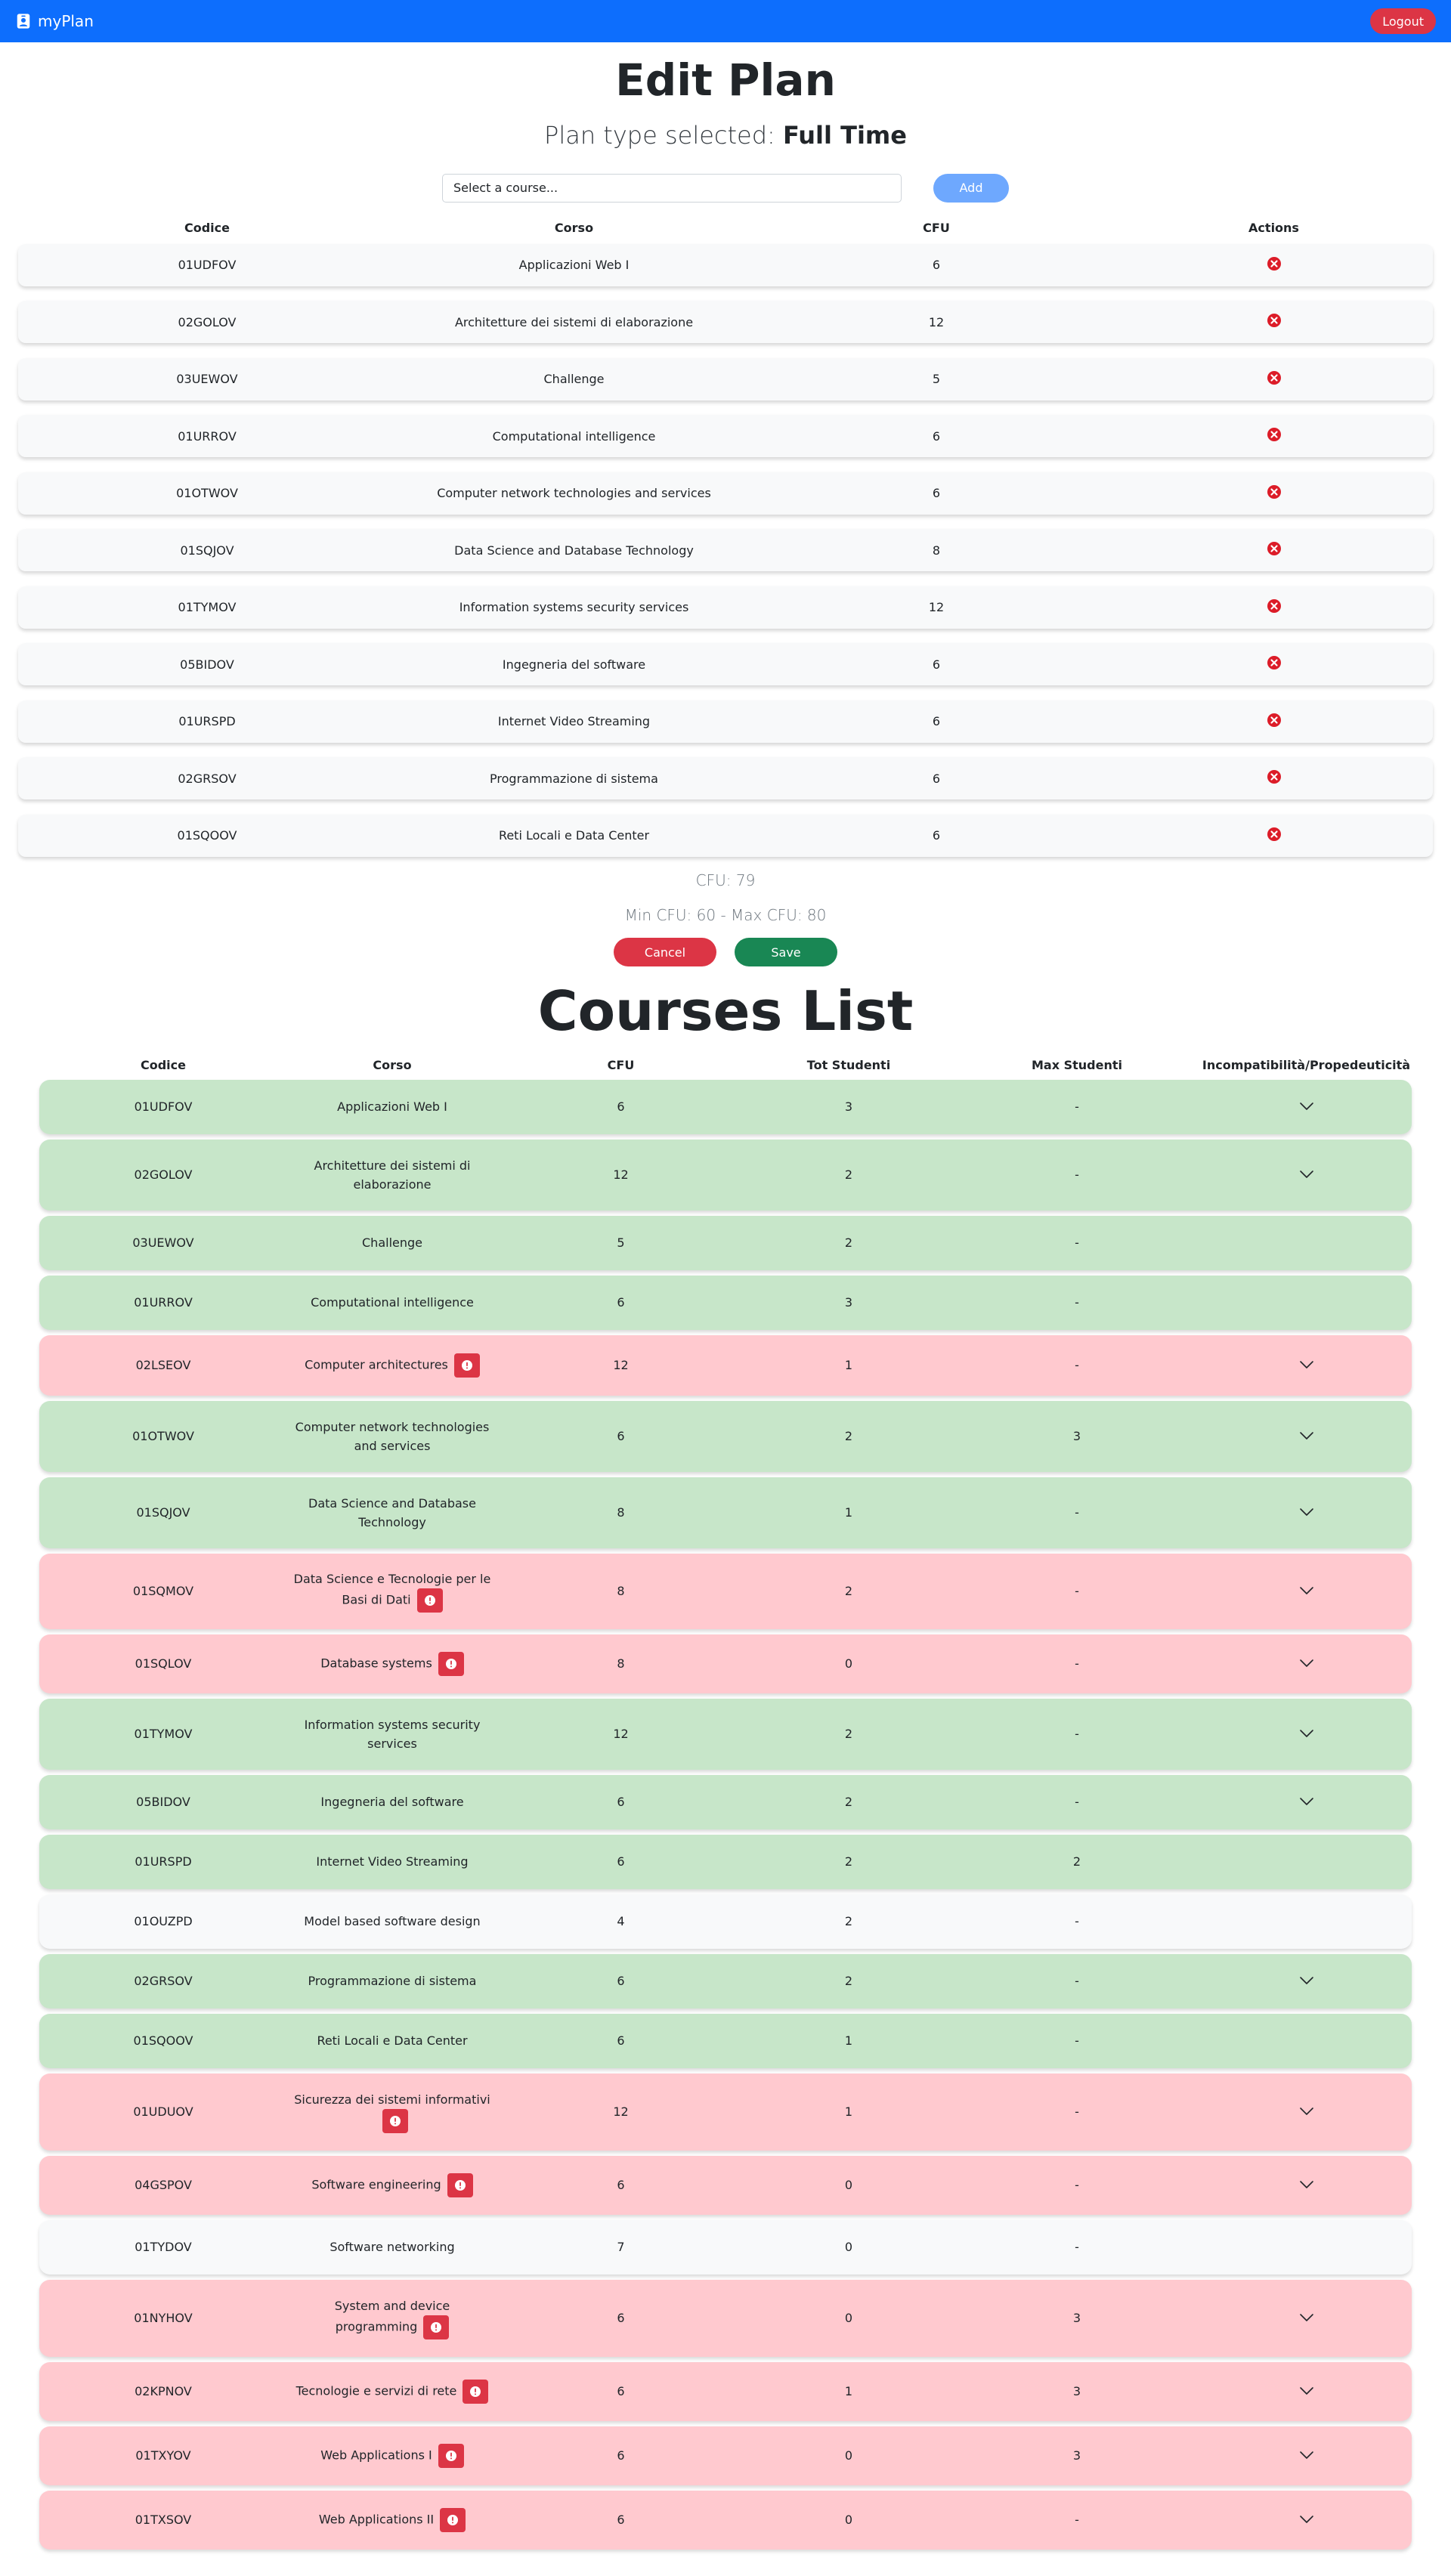 The width and height of the screenshot is (1451, 2576). What do you see at coordinates (726, 2318) in the screenshot?
I see `course-row: 01NYHOV System and device programming 6 0 3` at bounding box center [726, 2318].